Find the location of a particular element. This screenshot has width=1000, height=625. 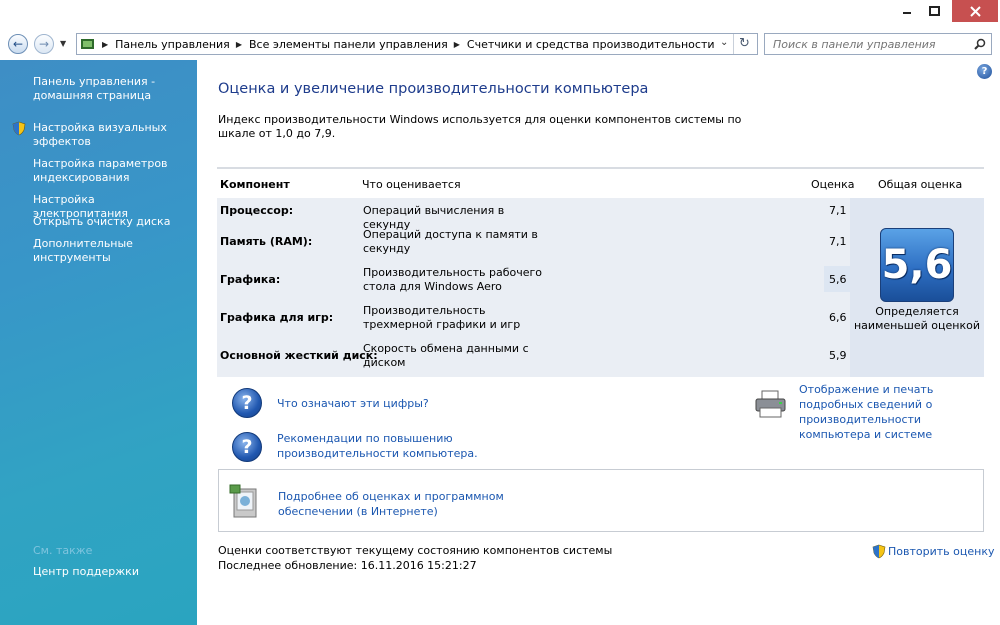

header-what: Что оценивается is located at coordinates (411, 184).